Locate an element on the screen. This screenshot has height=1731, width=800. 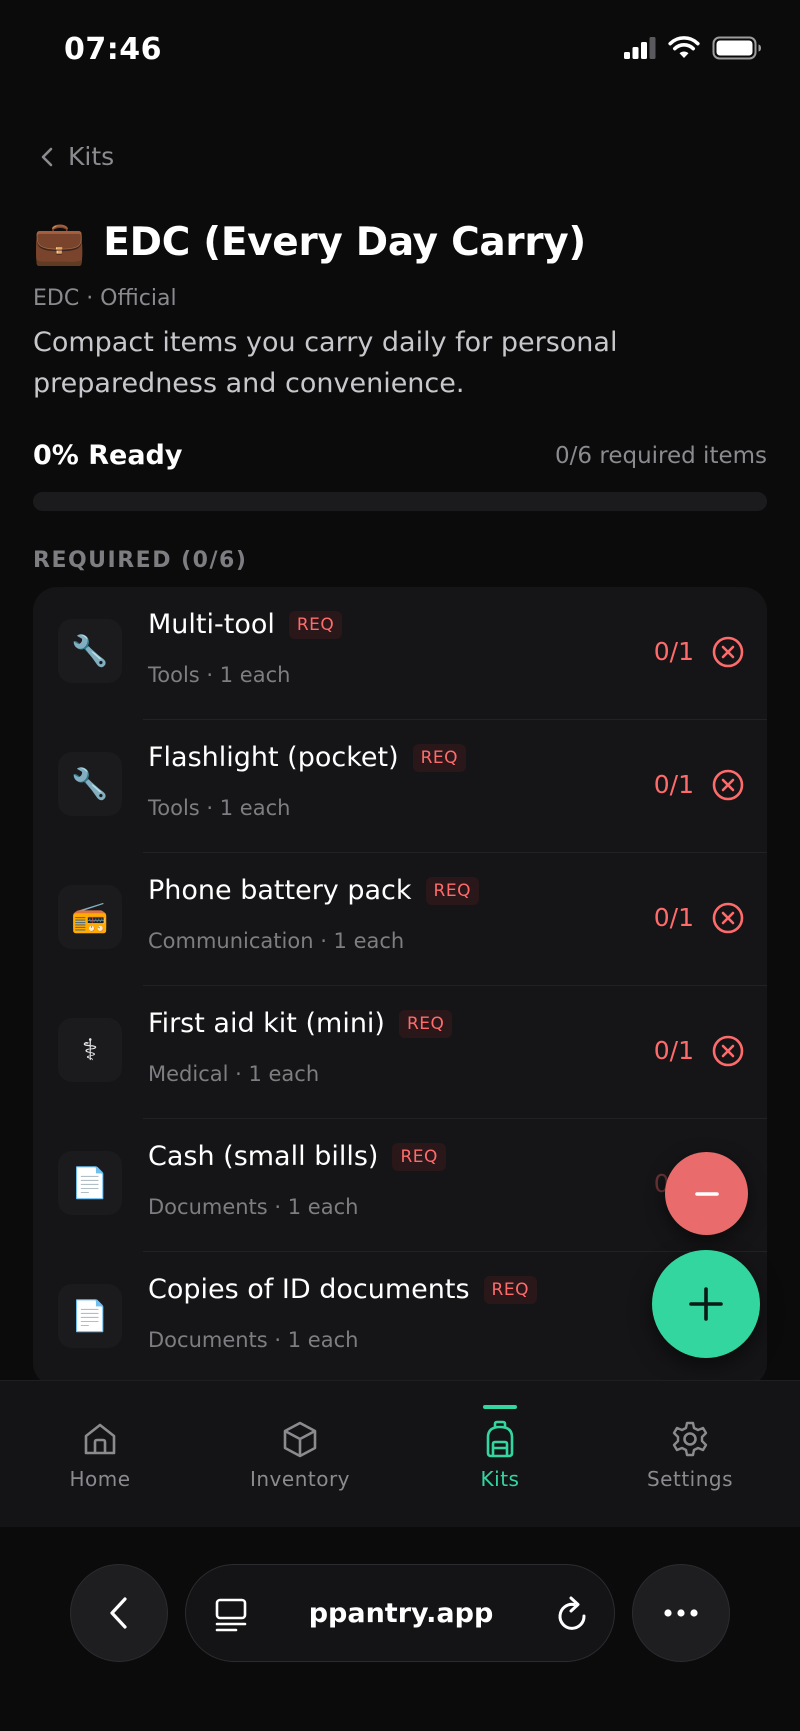
kit-title-row: 💼 EDC (Every Day Carry) is located at coordinates (309, 242).